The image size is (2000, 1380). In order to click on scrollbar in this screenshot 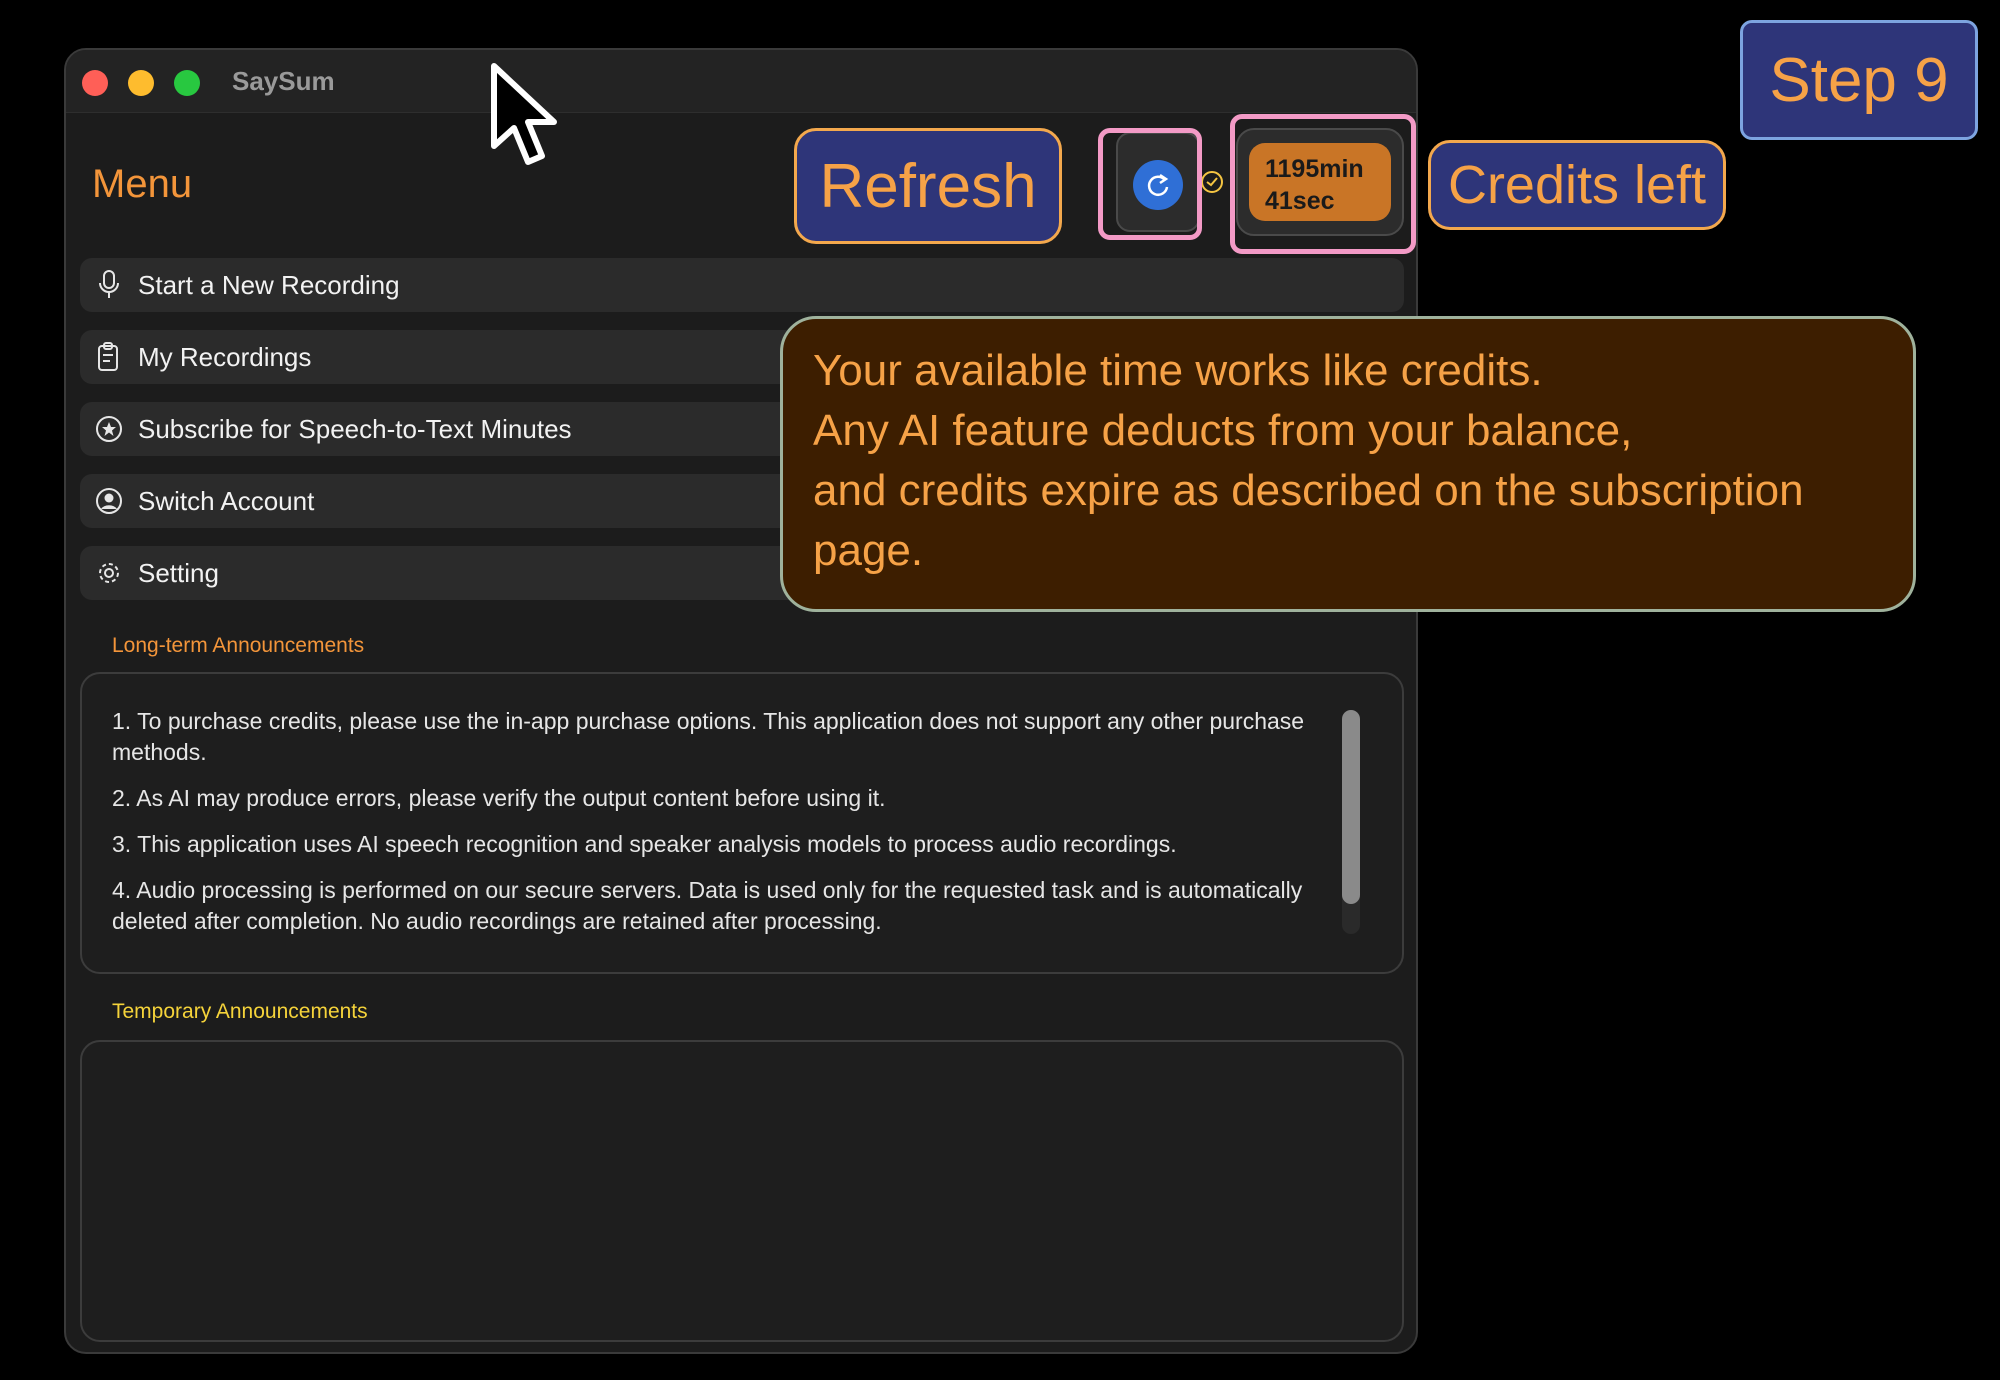, I will do `click(1351, 822)`.